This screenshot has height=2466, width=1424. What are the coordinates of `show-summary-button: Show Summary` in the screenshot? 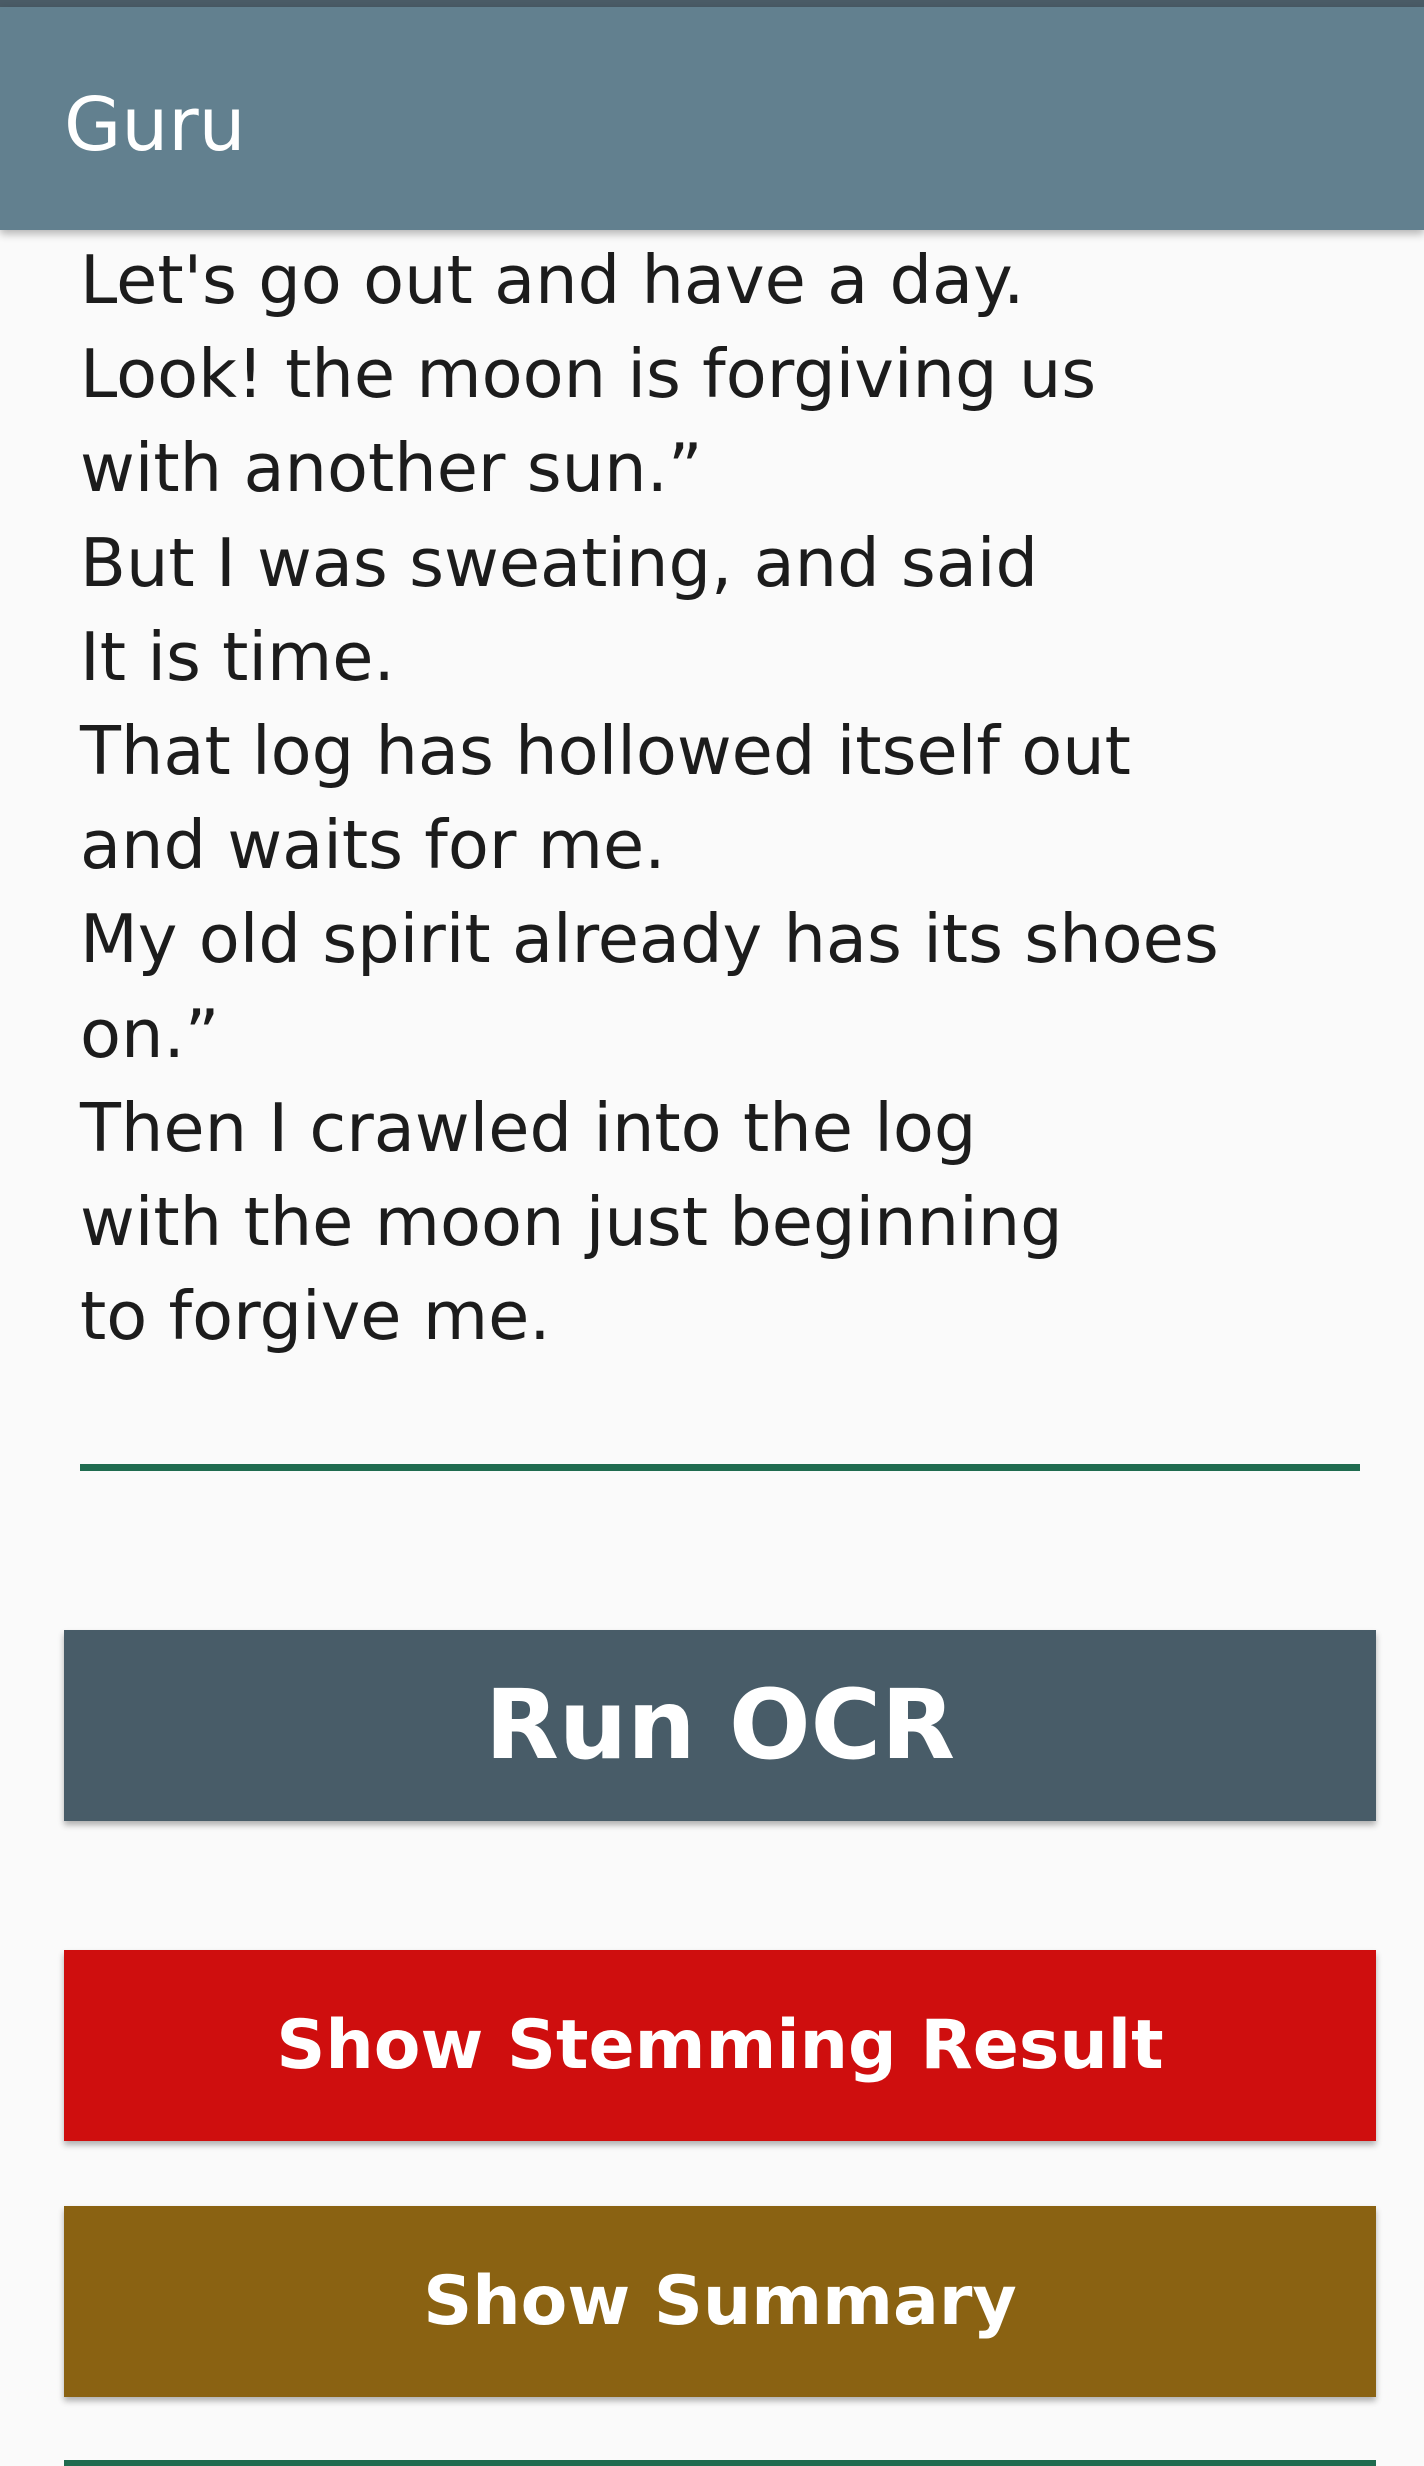 It's located at (720, 2301).